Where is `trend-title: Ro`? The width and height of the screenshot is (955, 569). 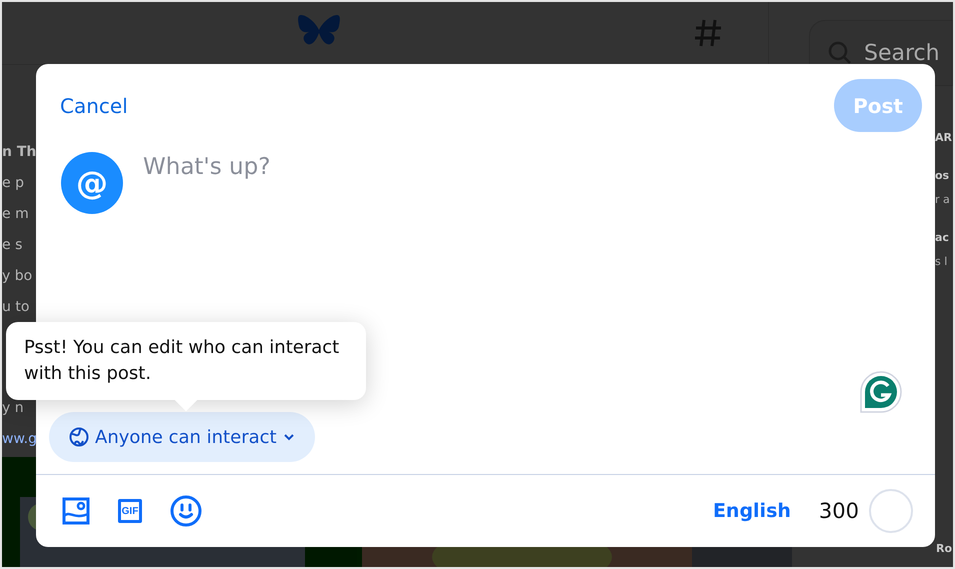 trend-title: Ro is located at coordinates (944, 548).